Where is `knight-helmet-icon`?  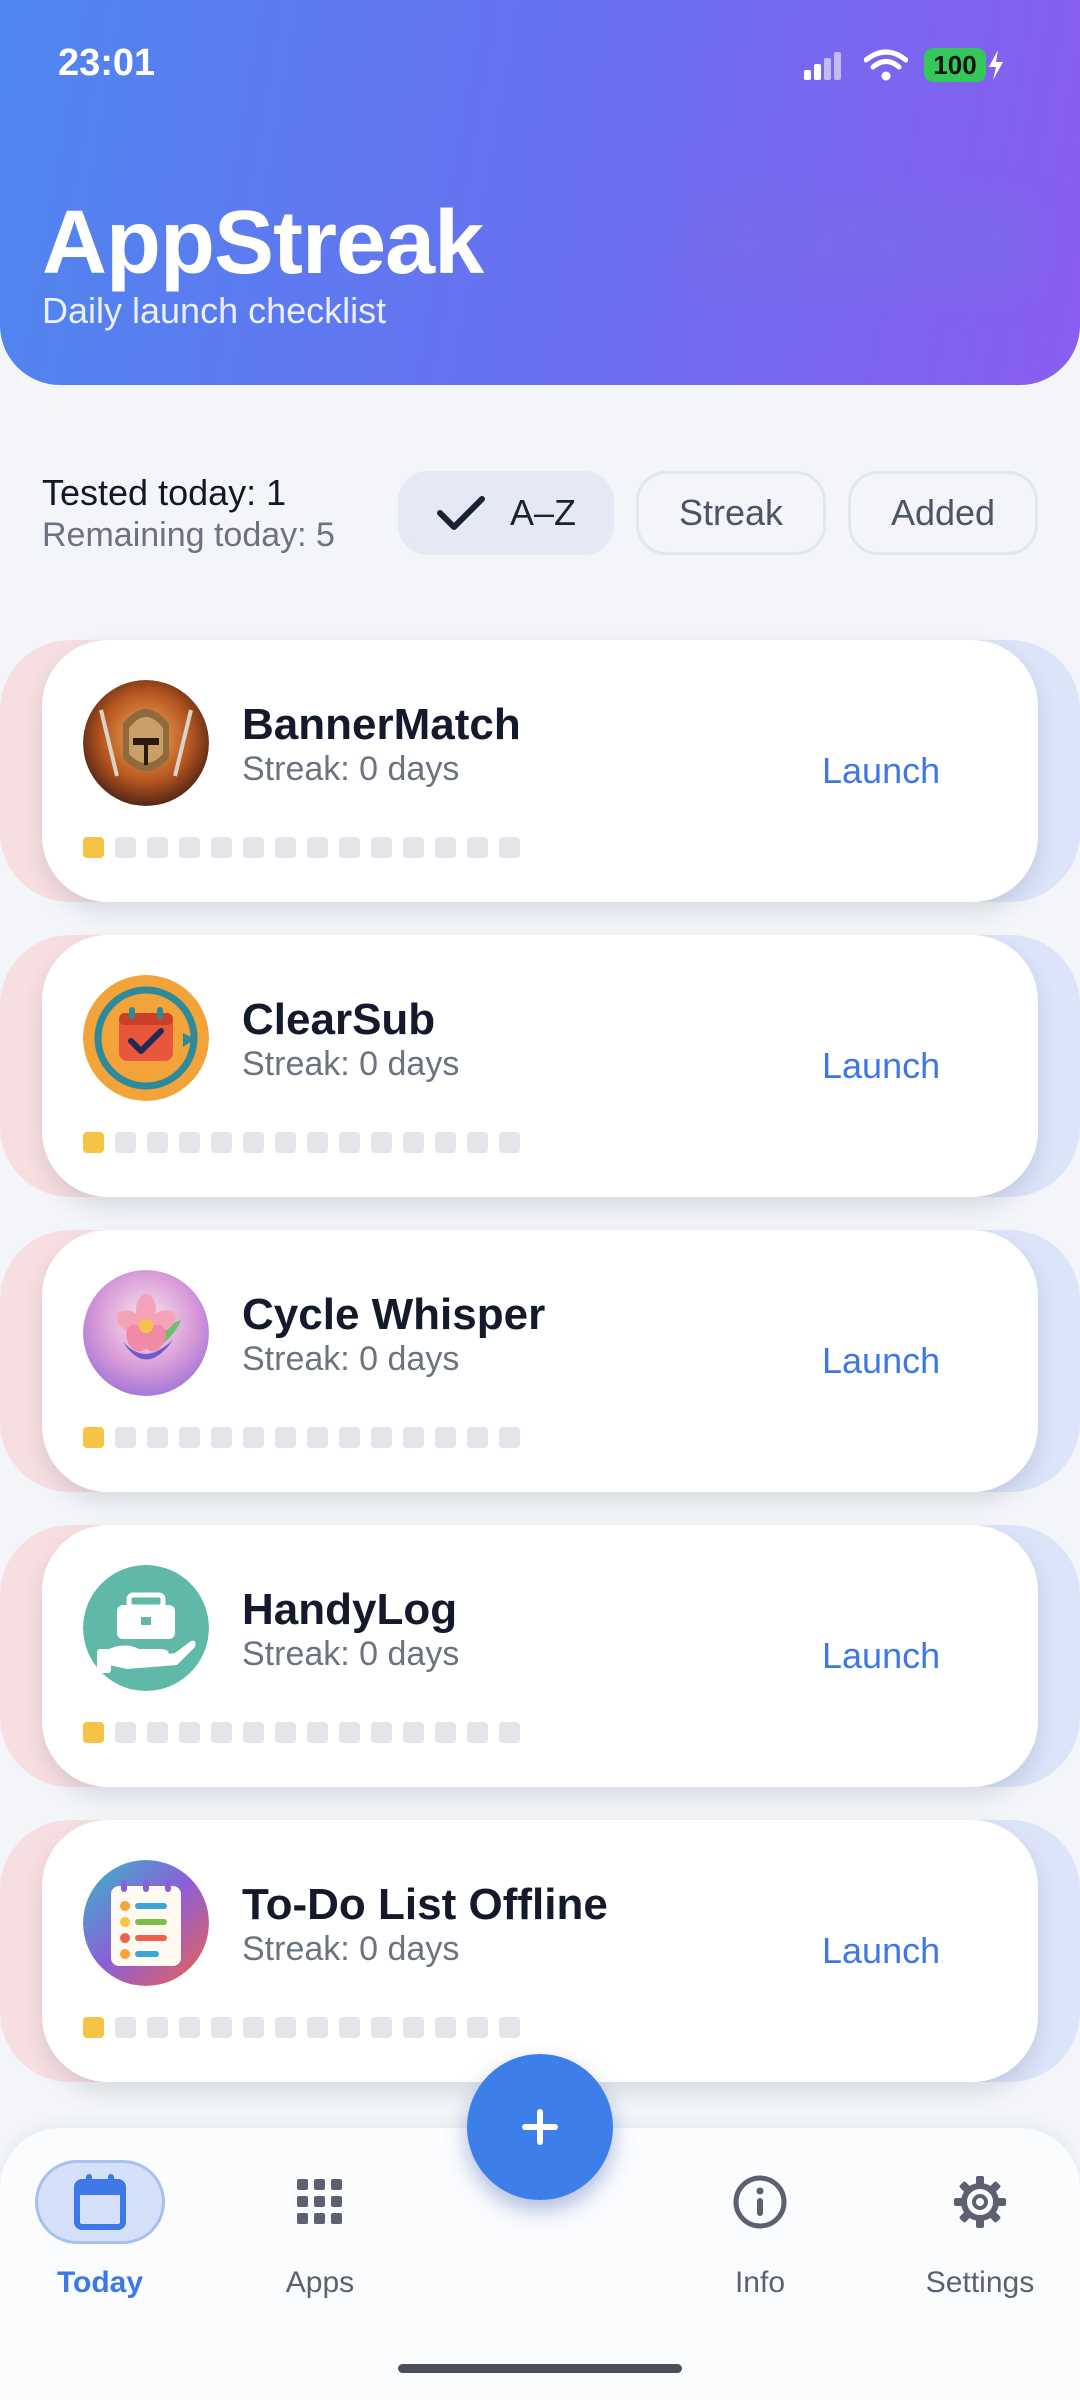 knight-helmet-icon is located at coordinates (146, 743).